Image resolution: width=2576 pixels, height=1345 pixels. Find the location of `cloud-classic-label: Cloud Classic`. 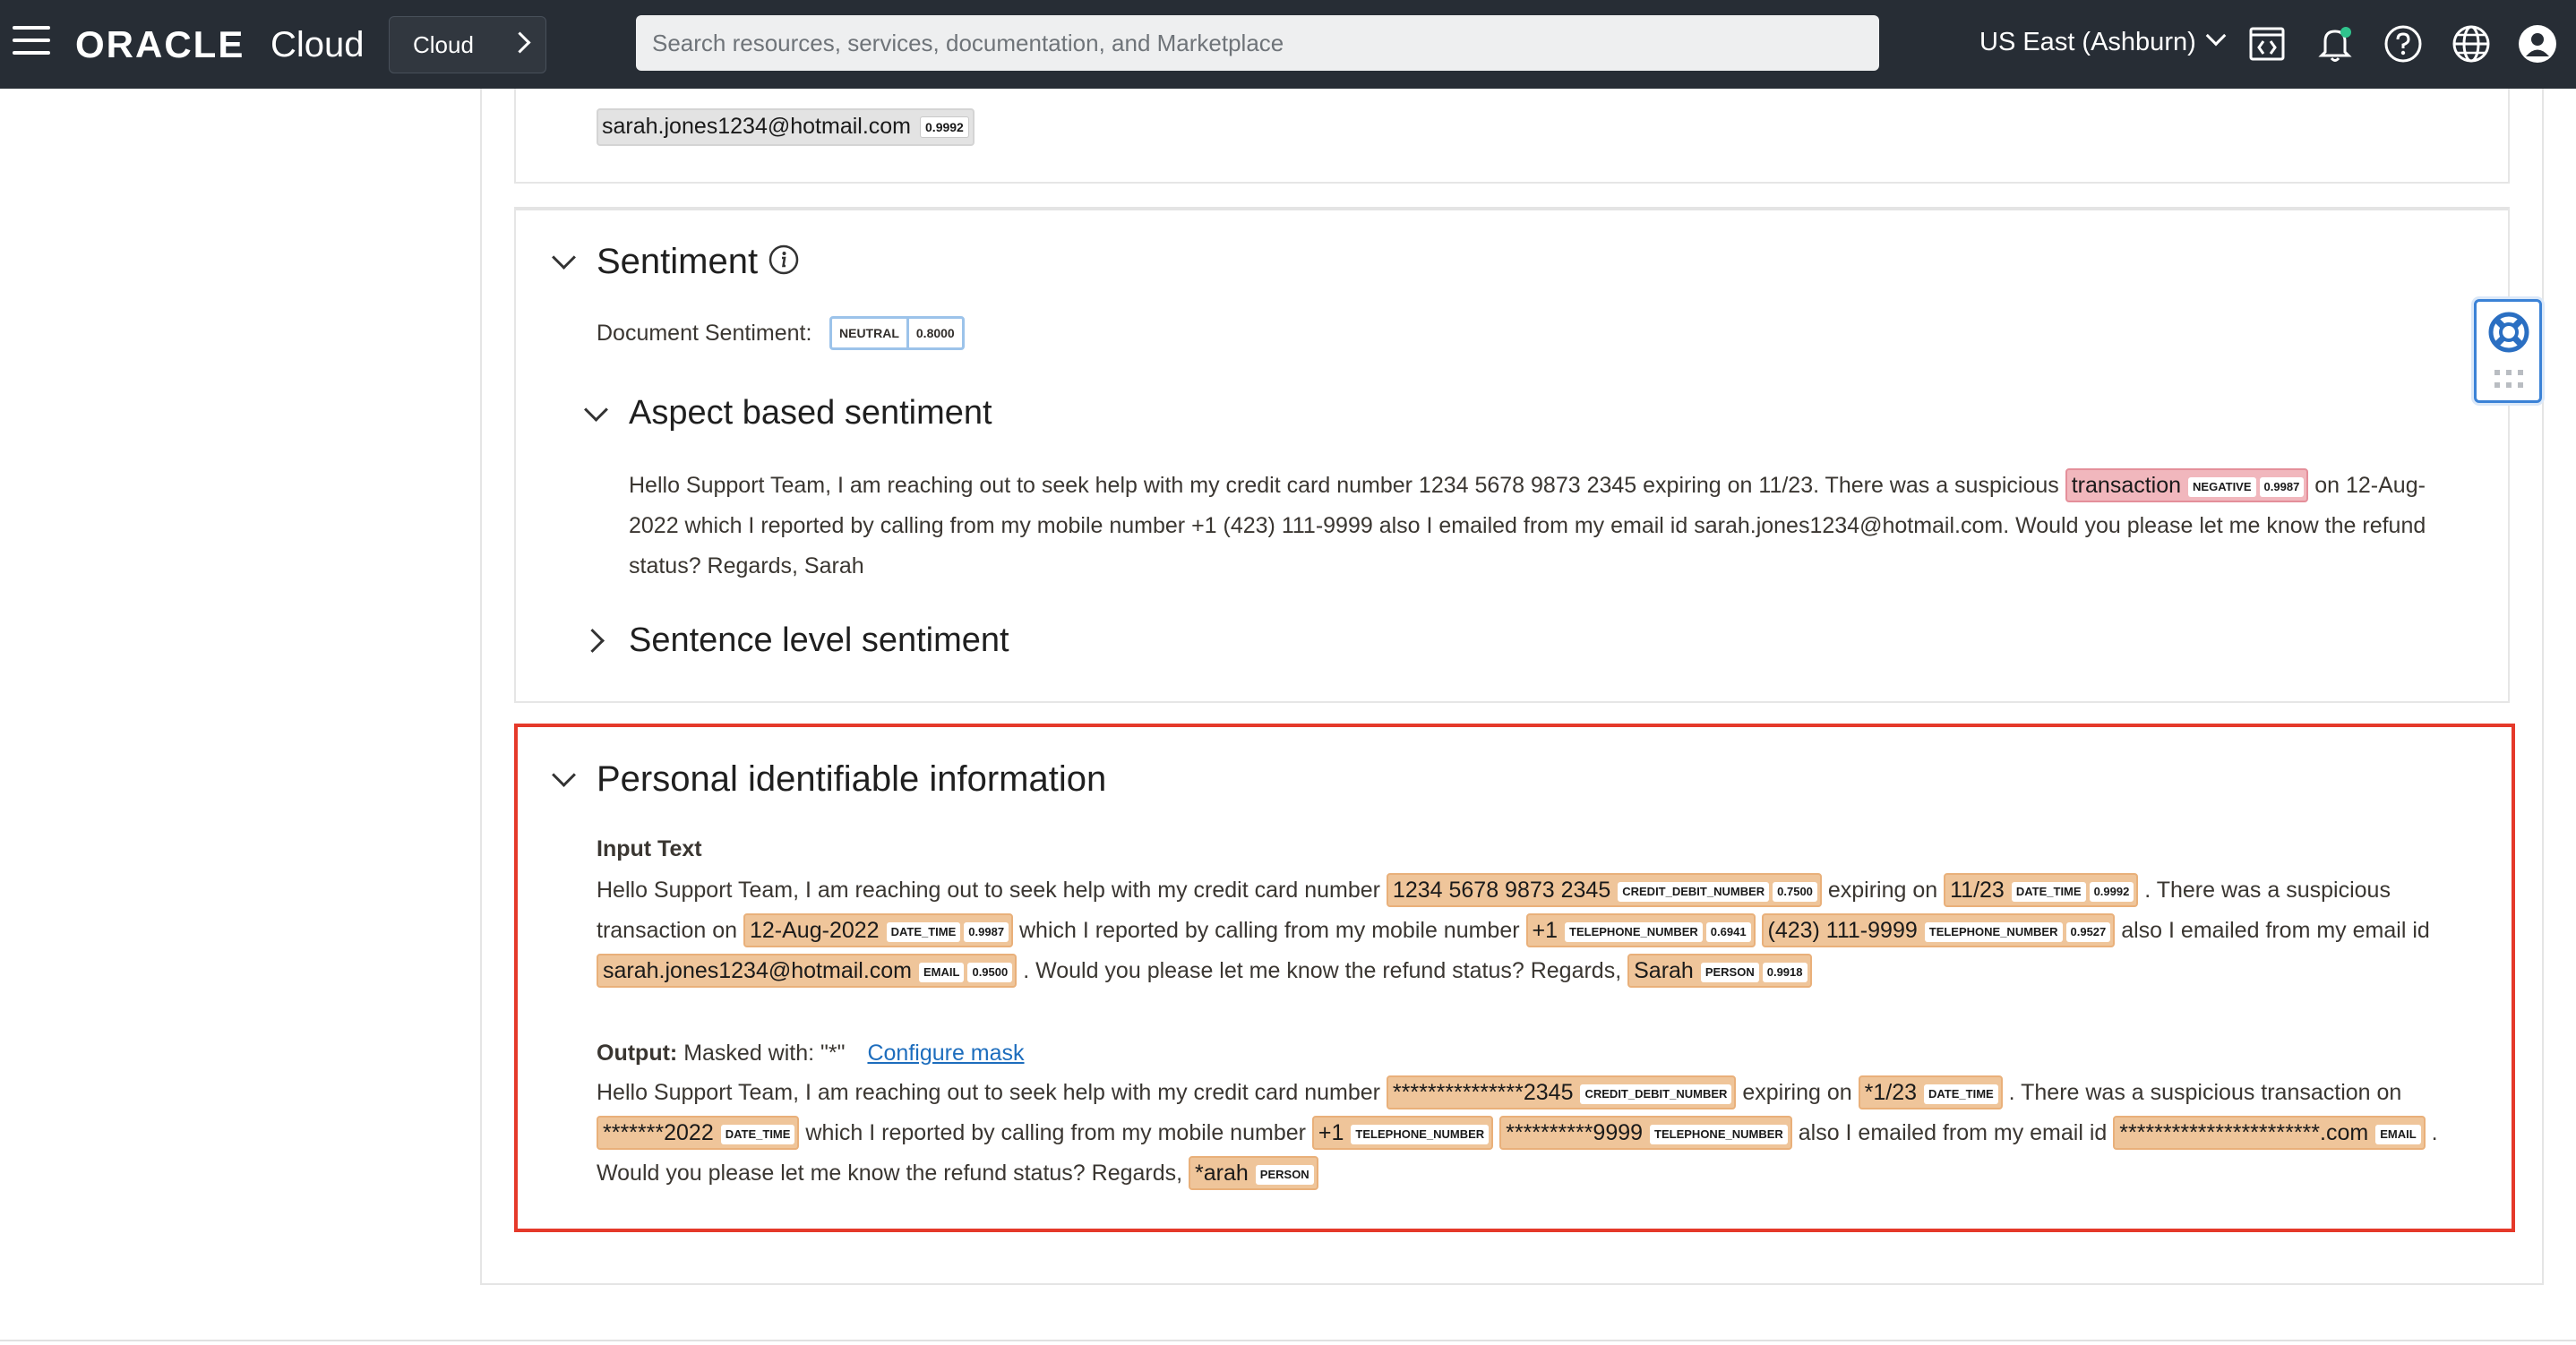

cloud-classic-label: Cloud Classic is located at coordinates (450, 72).